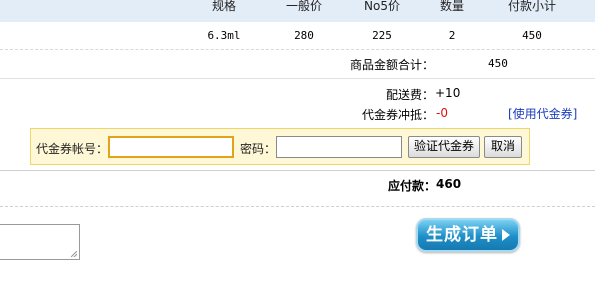 The height and width of the screenshot is (284, 595). Describe the element at coordinates (498, 63) in the screenshot. I see `goods-total-value: 450` at that location.